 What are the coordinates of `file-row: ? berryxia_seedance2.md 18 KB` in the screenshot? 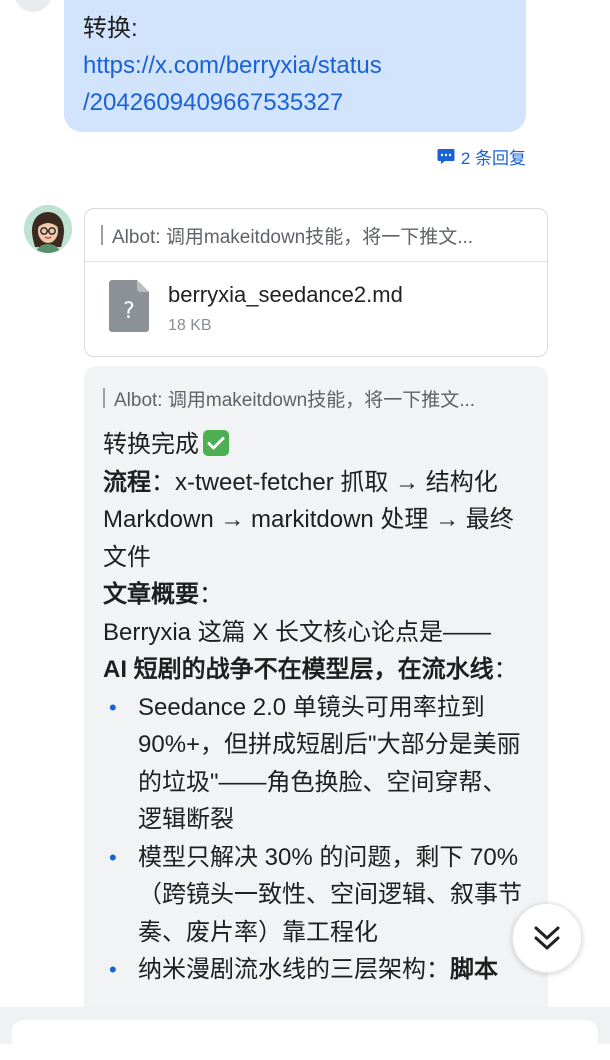 It's located at (316, 298).